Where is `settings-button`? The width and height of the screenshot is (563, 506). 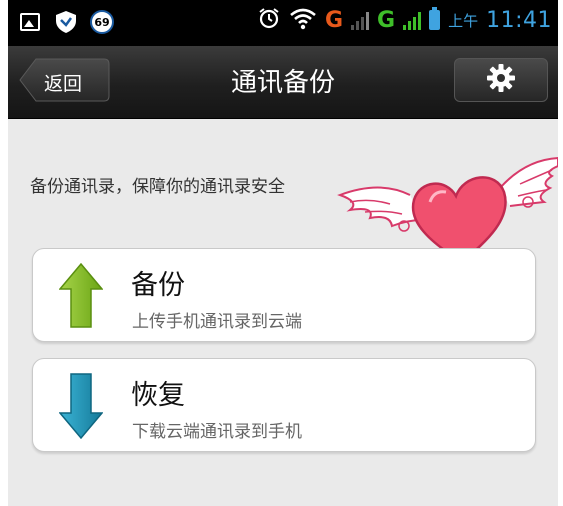 settings-button is located at coordinates (501, 80).